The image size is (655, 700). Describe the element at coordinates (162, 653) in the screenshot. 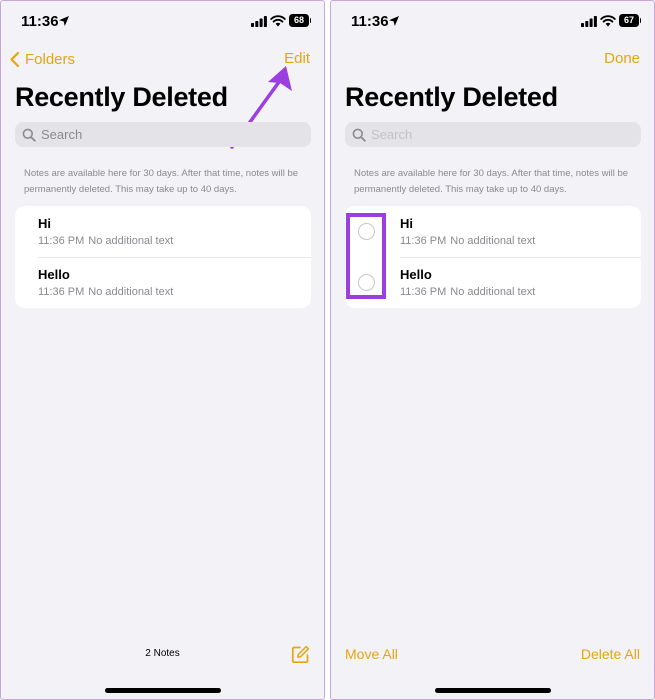

I see `notes-count: 2 Notes` at that location.